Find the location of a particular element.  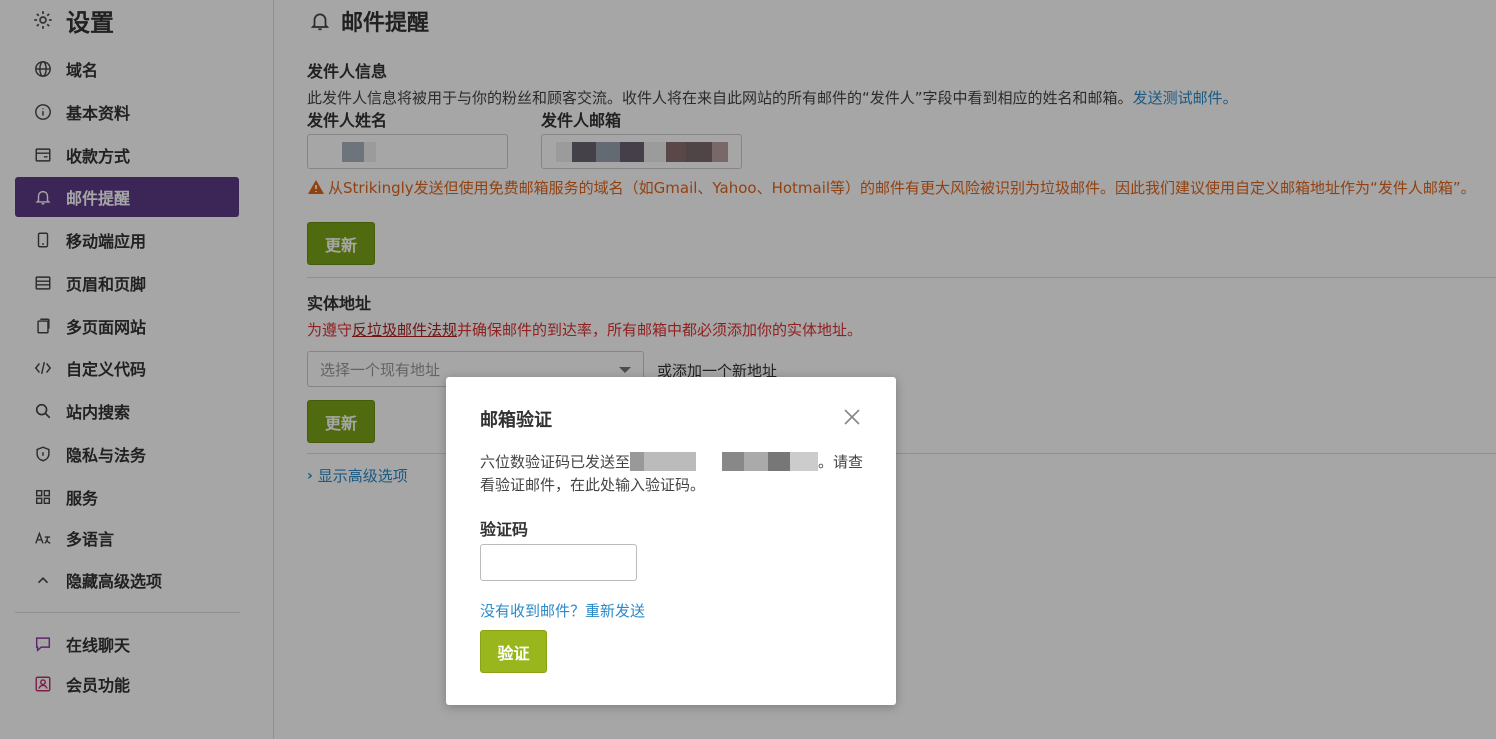

verification-code-label: 验证码 is located at coordinates (504, 529).